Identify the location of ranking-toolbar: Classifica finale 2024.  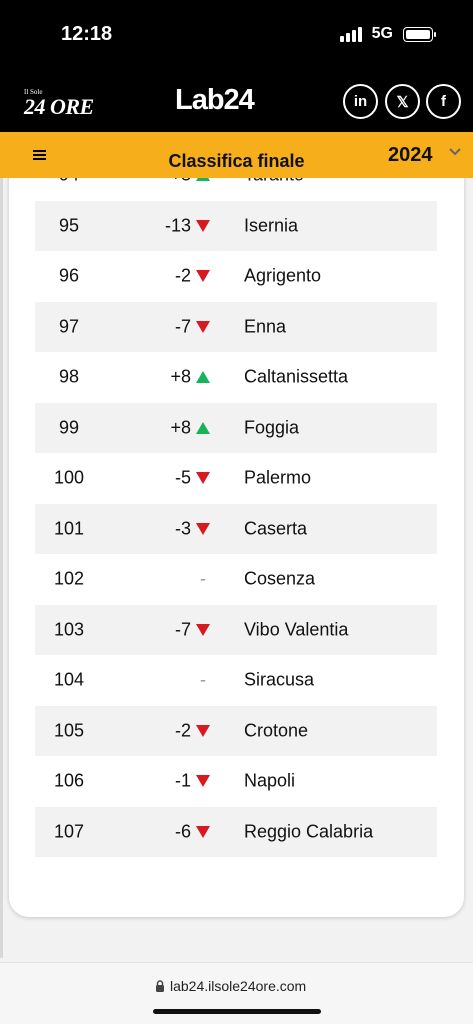
(236, 155).